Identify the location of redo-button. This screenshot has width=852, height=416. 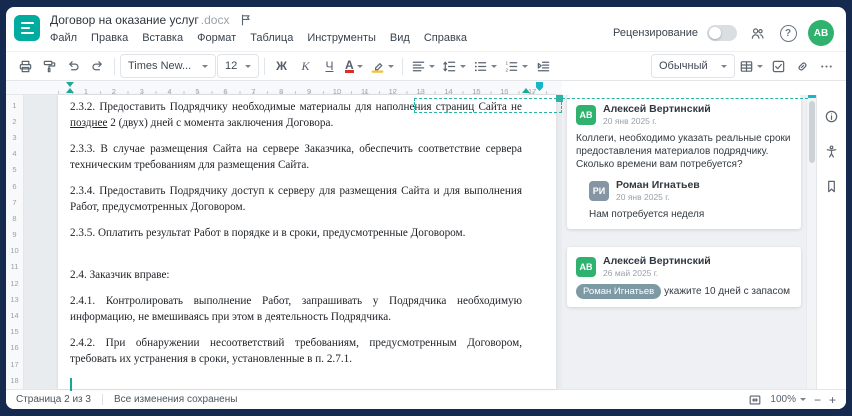
(97, 66).